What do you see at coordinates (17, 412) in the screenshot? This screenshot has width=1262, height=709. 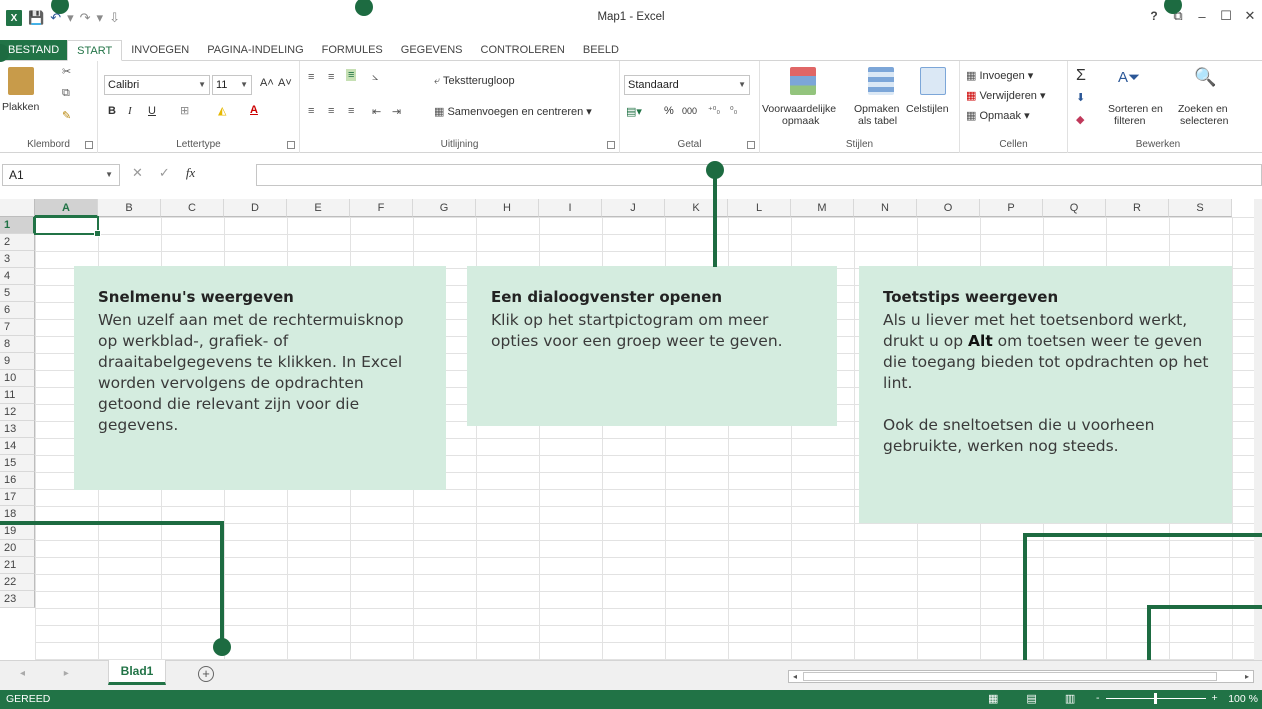 I see `row-header: 12` at bounding box center [17, 412].